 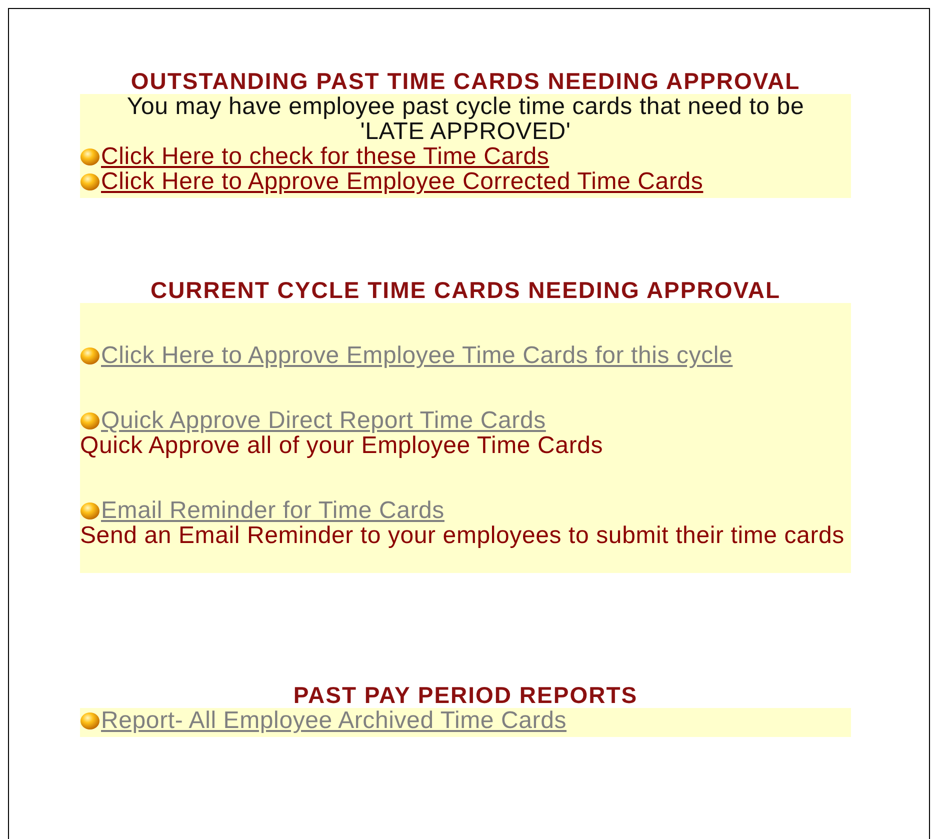 What do you see at coordinates (463, 535) in the screenshot?
I see `link-description: Send an Email Reminder to your employees to submit their time cards` at bounding box center [463, 535].